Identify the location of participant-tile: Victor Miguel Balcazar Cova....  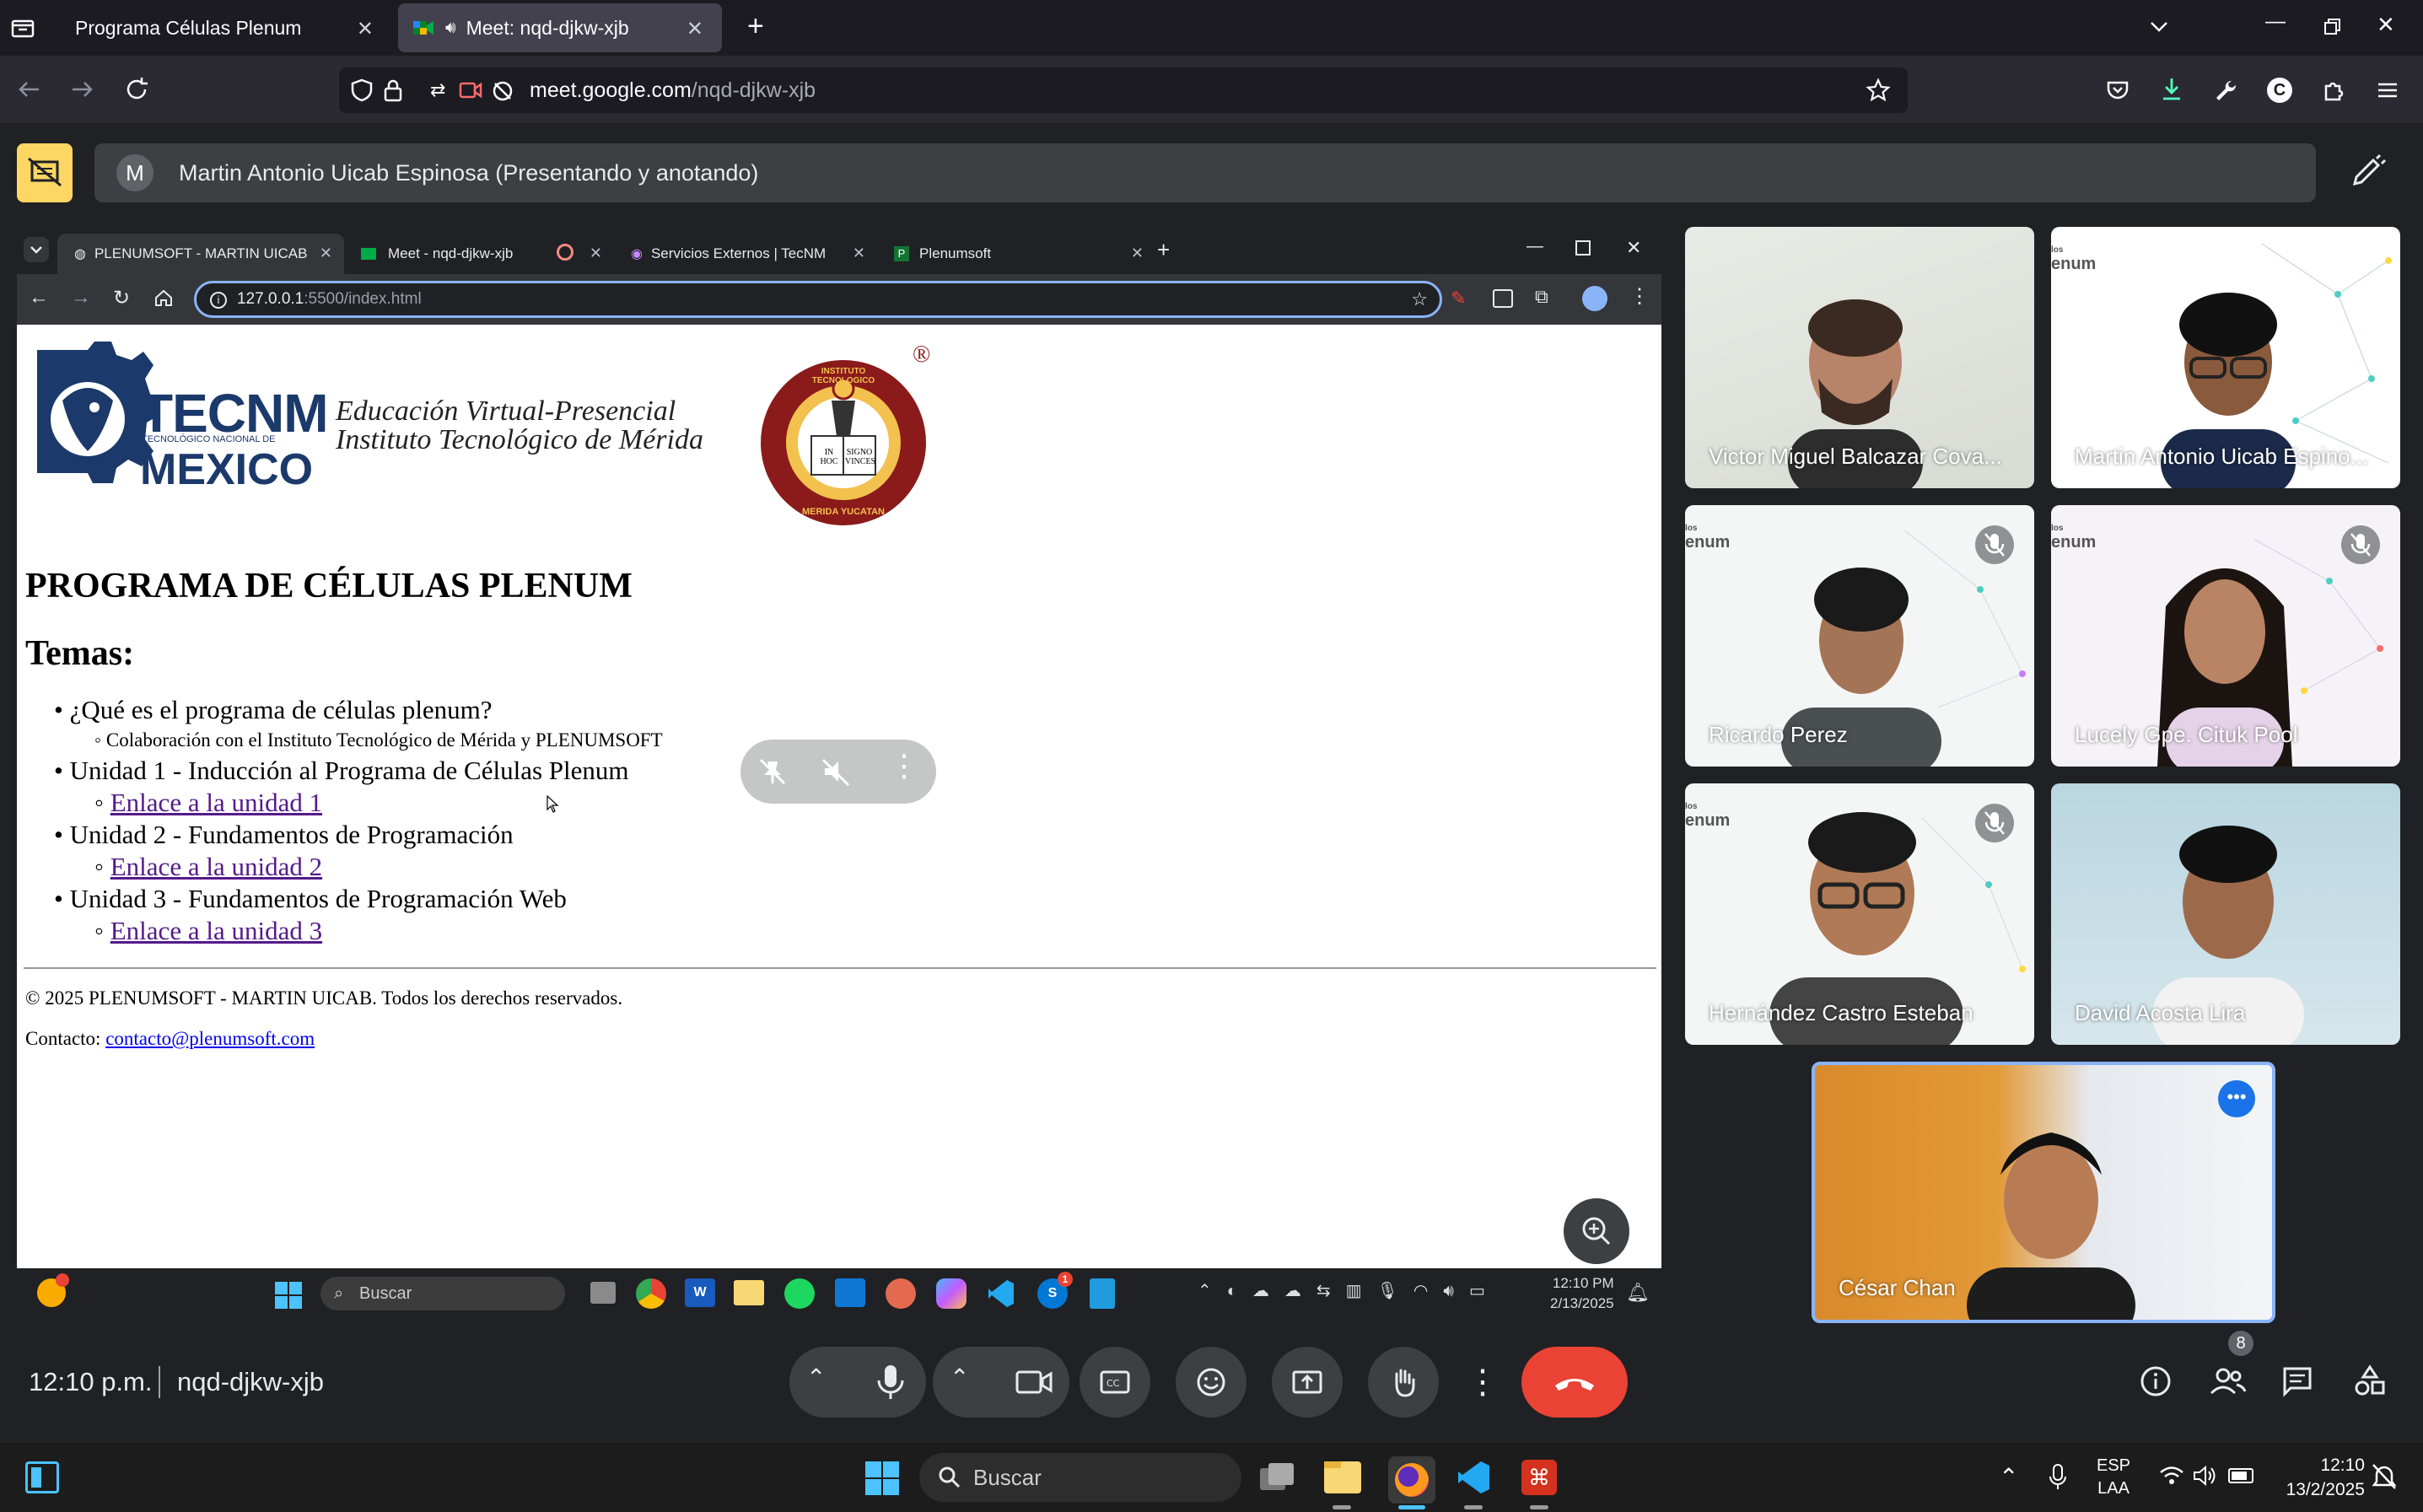
(1859, 357).